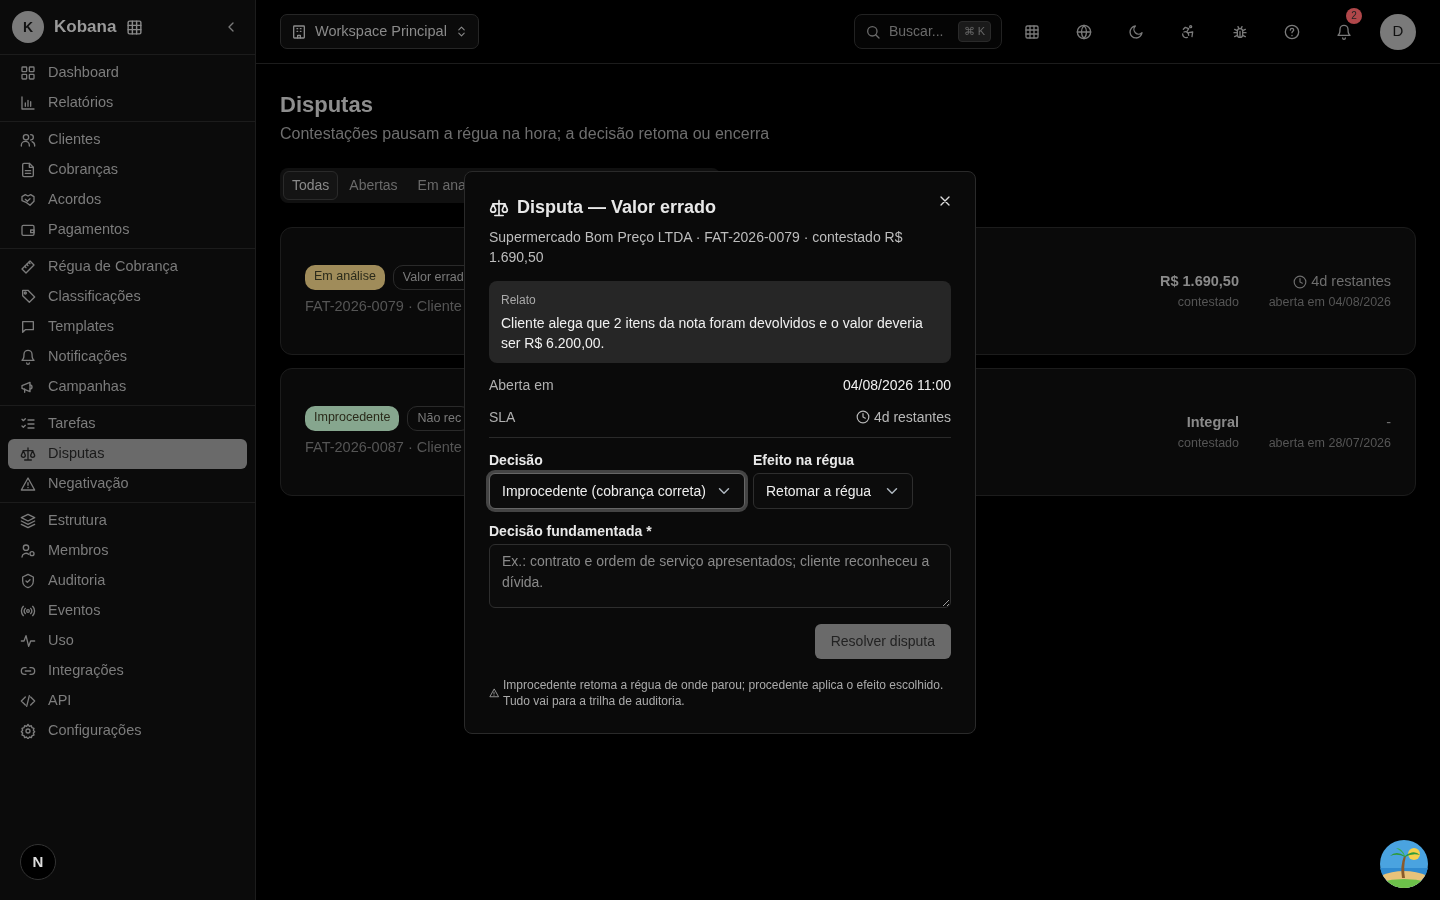 This screenshot has width=1440, height=900. I want to click on invoice-reference: FAT-2026-0079 · Cliente, so click(384, 306).